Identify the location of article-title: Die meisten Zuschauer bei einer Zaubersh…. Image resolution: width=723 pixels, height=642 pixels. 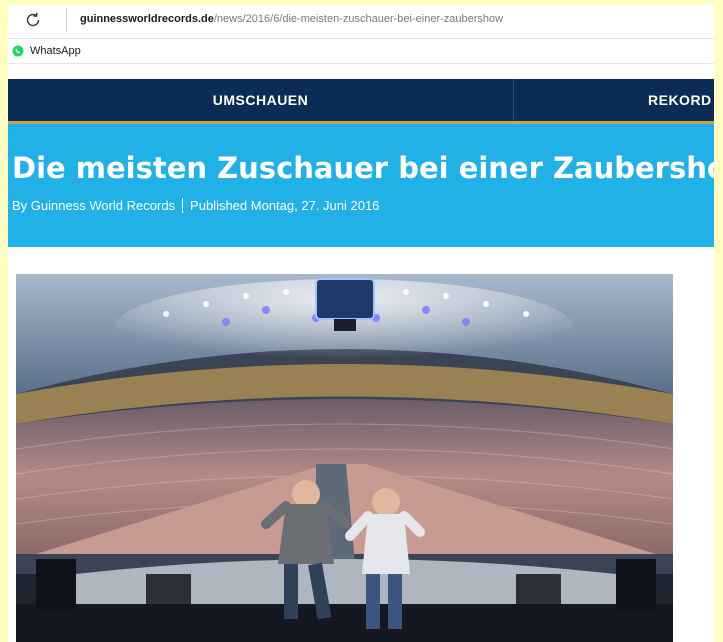
(363, 168).